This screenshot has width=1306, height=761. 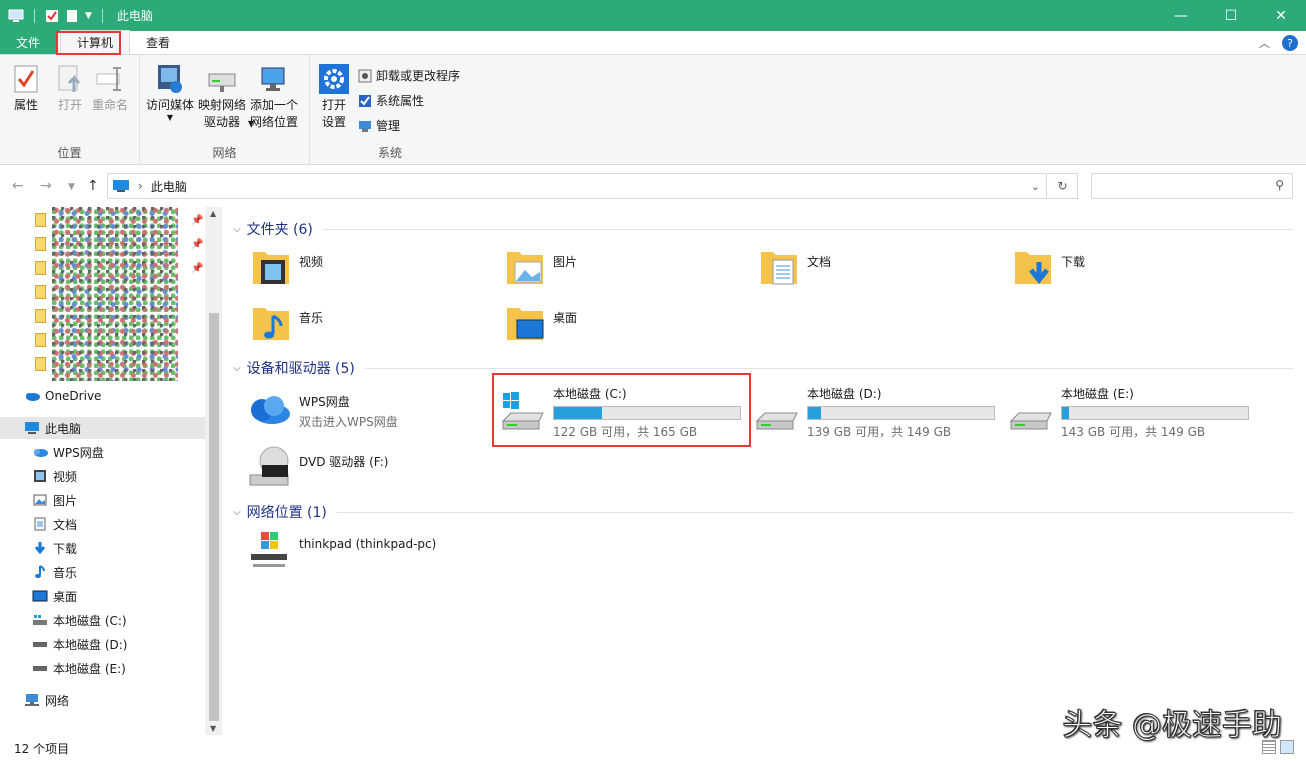 I want to click on add-network-location-button: 添加一个 网络位置, so click(x=274, y=97).